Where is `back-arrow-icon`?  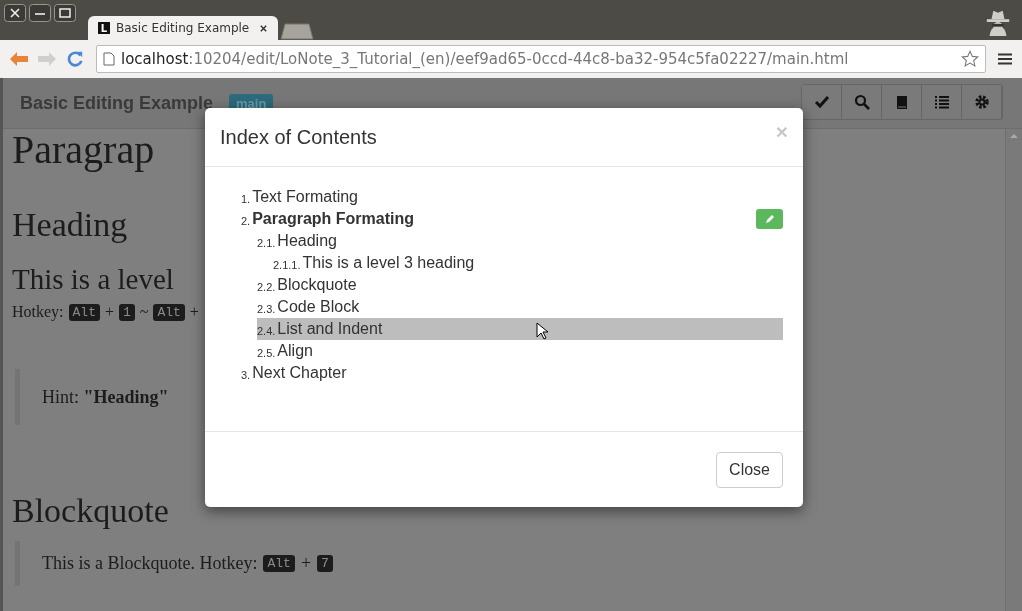 back-arrow-icon is located at coordinates (19, 59).